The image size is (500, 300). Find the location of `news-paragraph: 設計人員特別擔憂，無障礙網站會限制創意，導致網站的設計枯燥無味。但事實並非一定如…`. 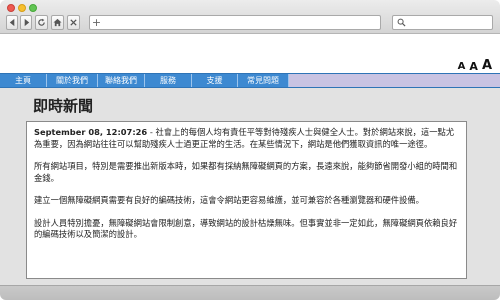

news-paragraph: 設計人員特別擔憂，無障礙網站會限制創意，導致網站的設計枯燥無味。但事實並非一定如… is located at coordinates (246, 228).